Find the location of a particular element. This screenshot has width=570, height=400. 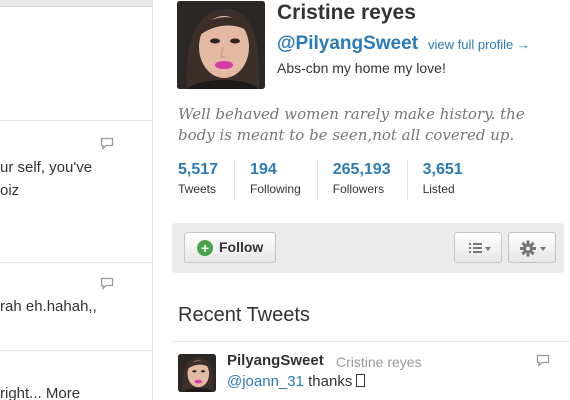

tweet-username: PilyangSweet is located at coordinates (275, 360).